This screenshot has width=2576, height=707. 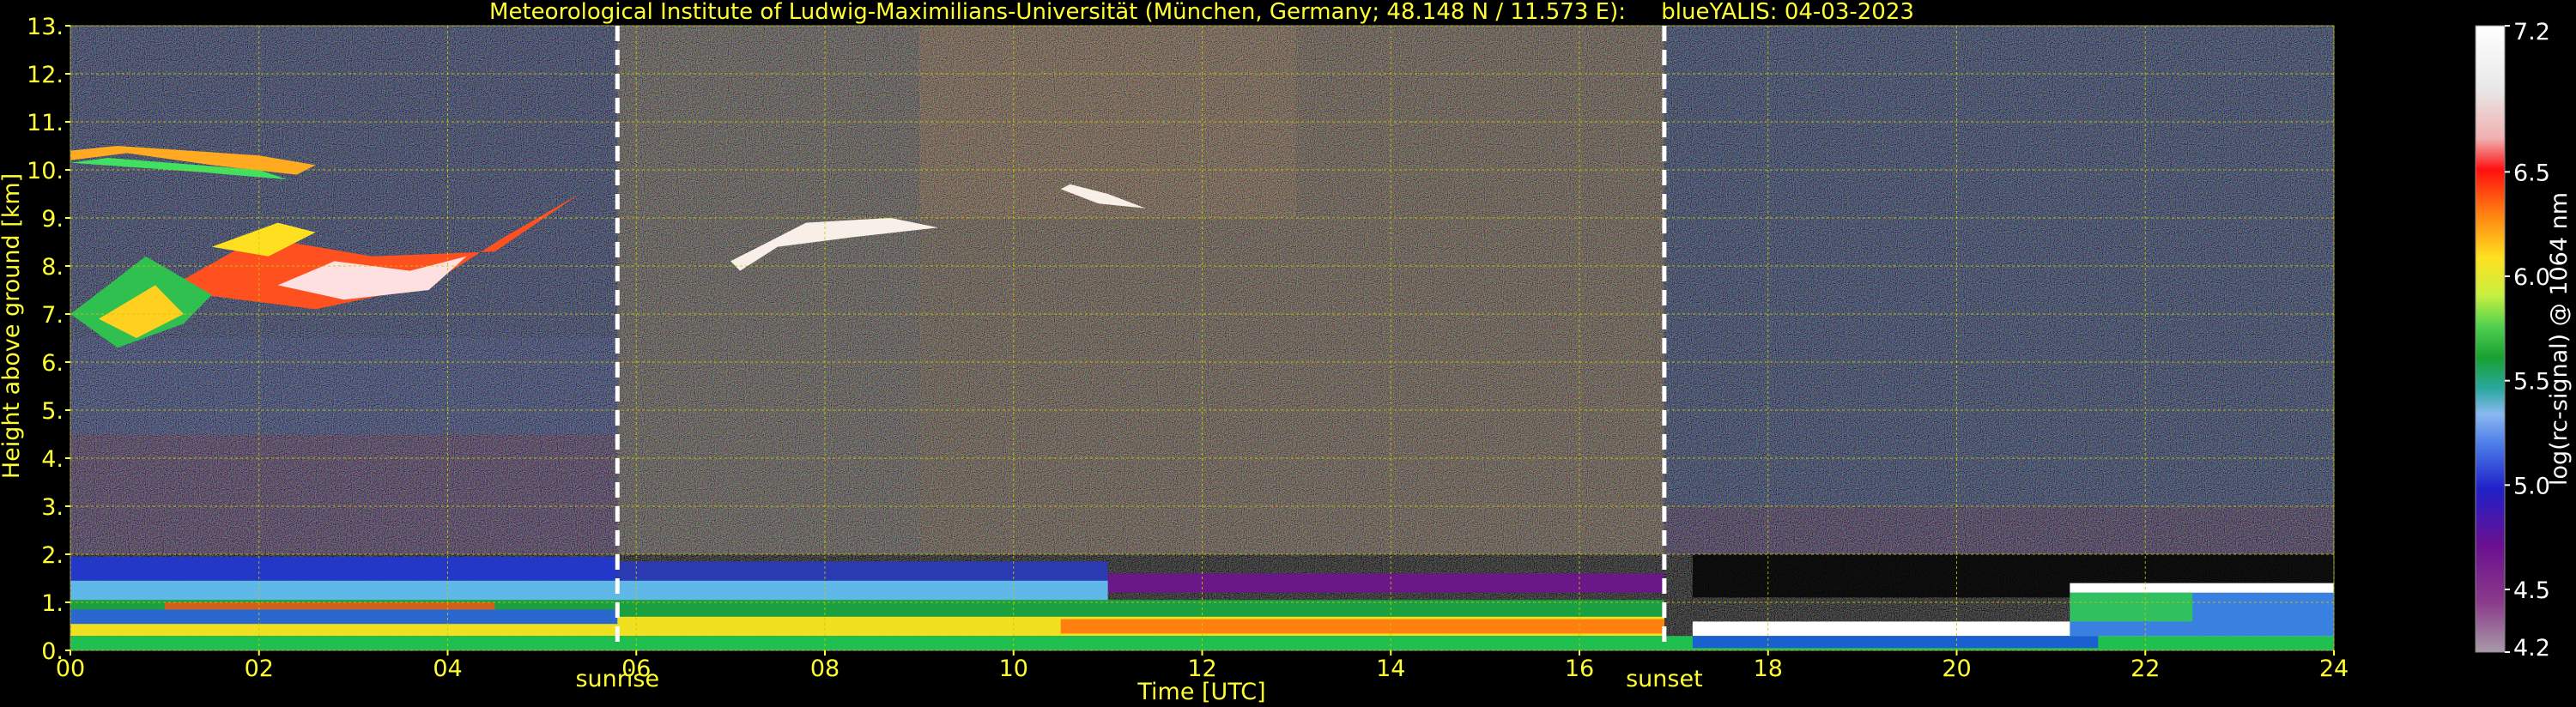 What do you see at coordinates (1579, 669) in the screenshot?
I see `x-tick-label: 16` at bounding box center [1579, 669].